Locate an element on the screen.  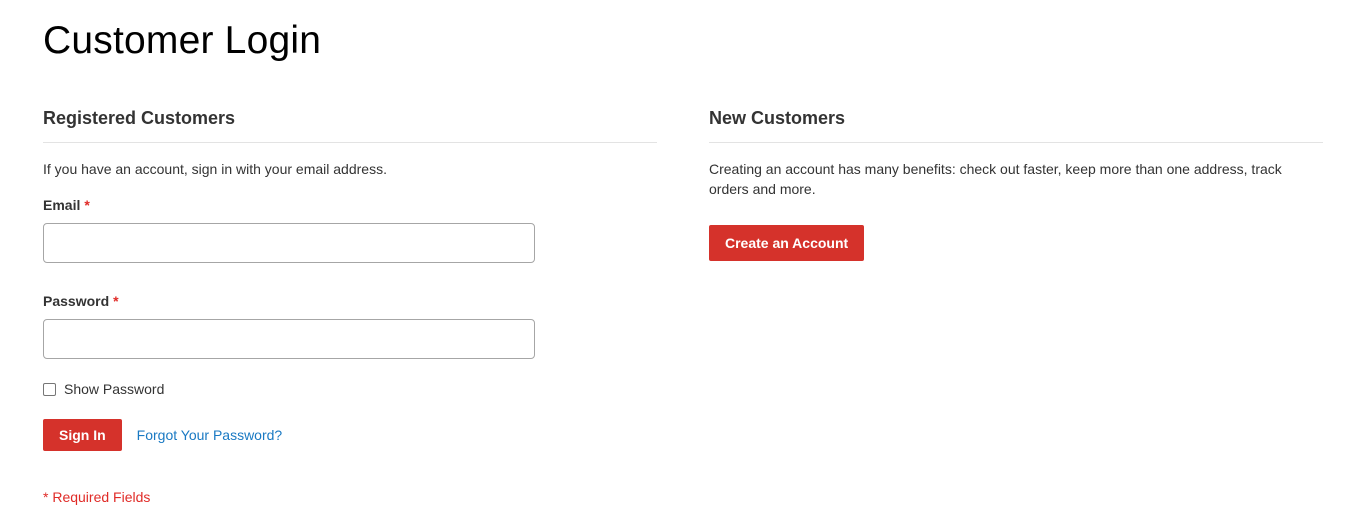
email-field-group: Email * is located at coordinates (350, 229).